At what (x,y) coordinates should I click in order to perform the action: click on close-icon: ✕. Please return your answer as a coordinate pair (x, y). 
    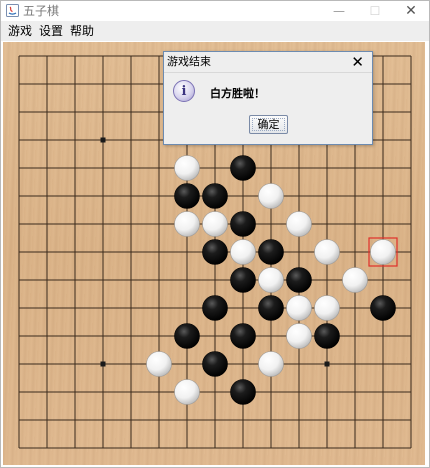
    Looking at the image, I should click on (411, 11).